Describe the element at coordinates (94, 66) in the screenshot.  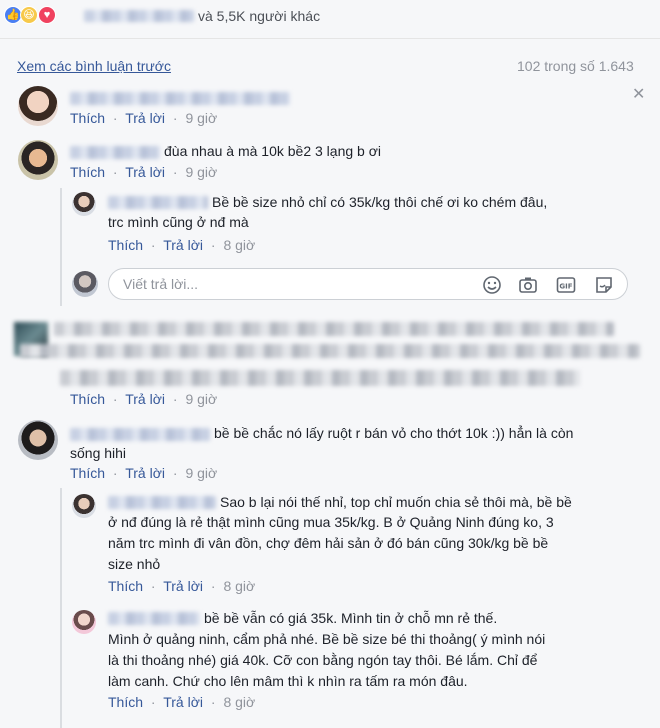
I see `view-previous-comments-link: Xem các bình luận trước` at that location.